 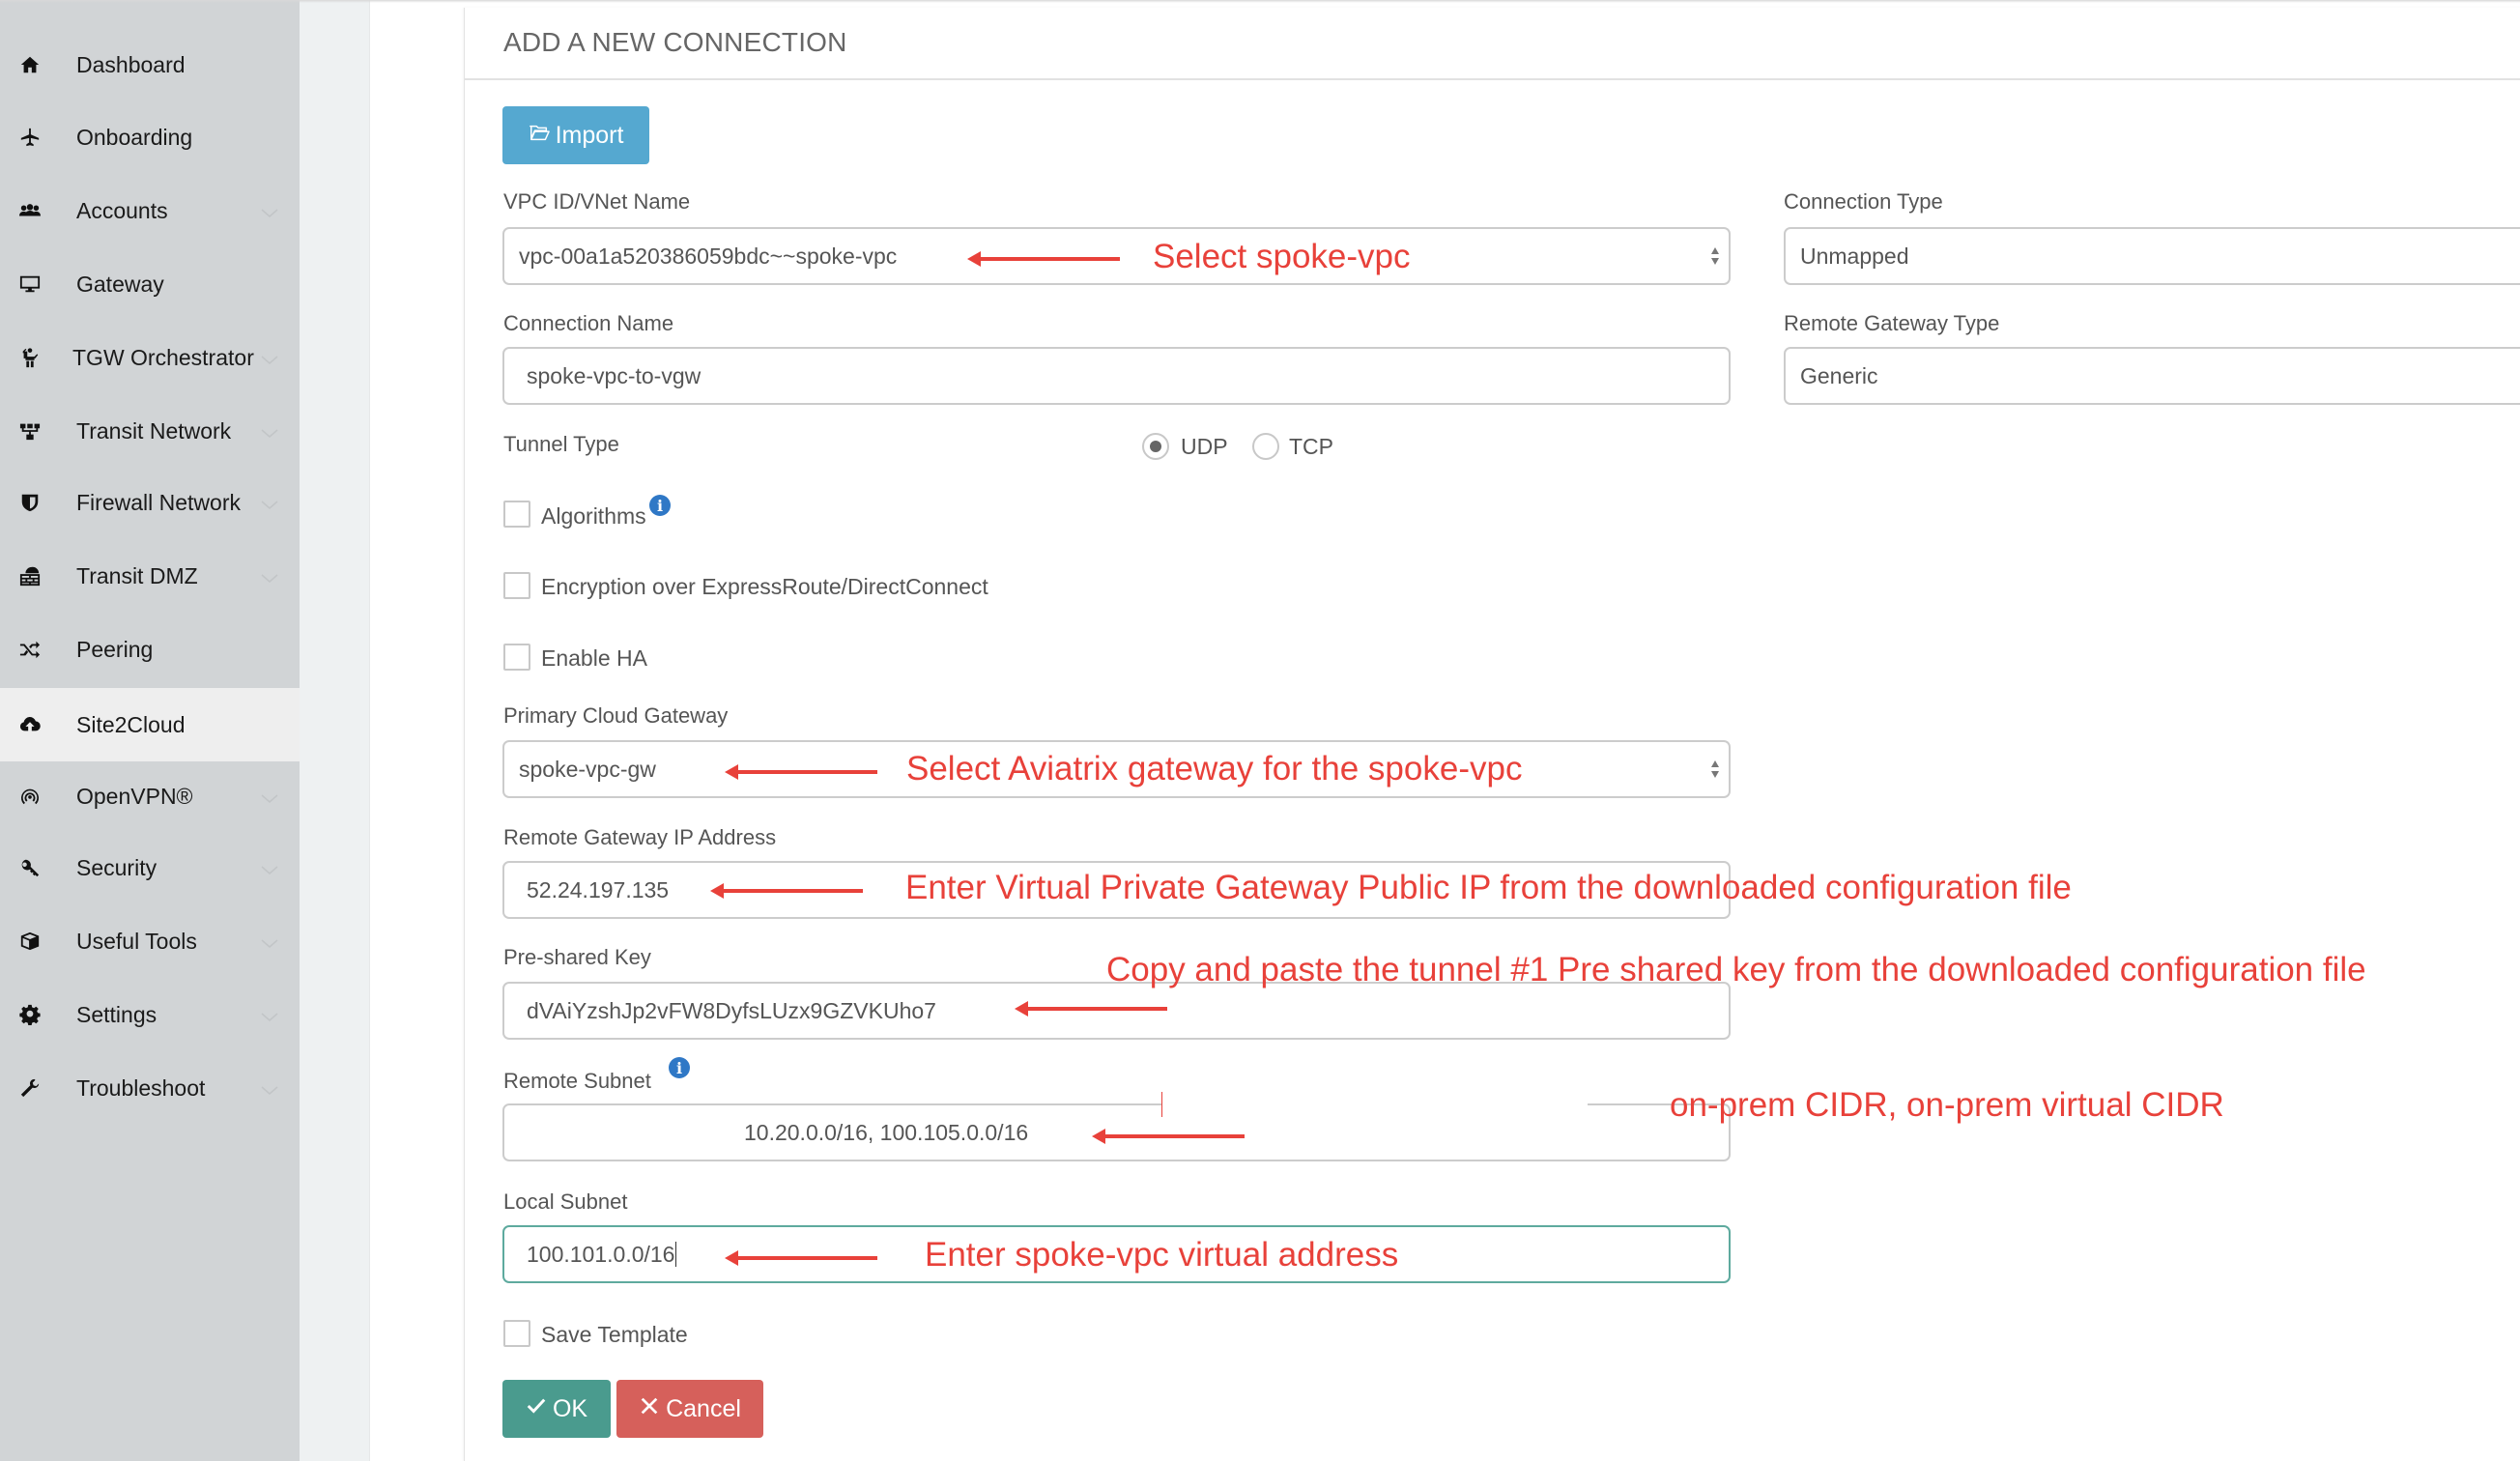 I want to click on enable-ha-checkbox, so click(x=516, y=657).